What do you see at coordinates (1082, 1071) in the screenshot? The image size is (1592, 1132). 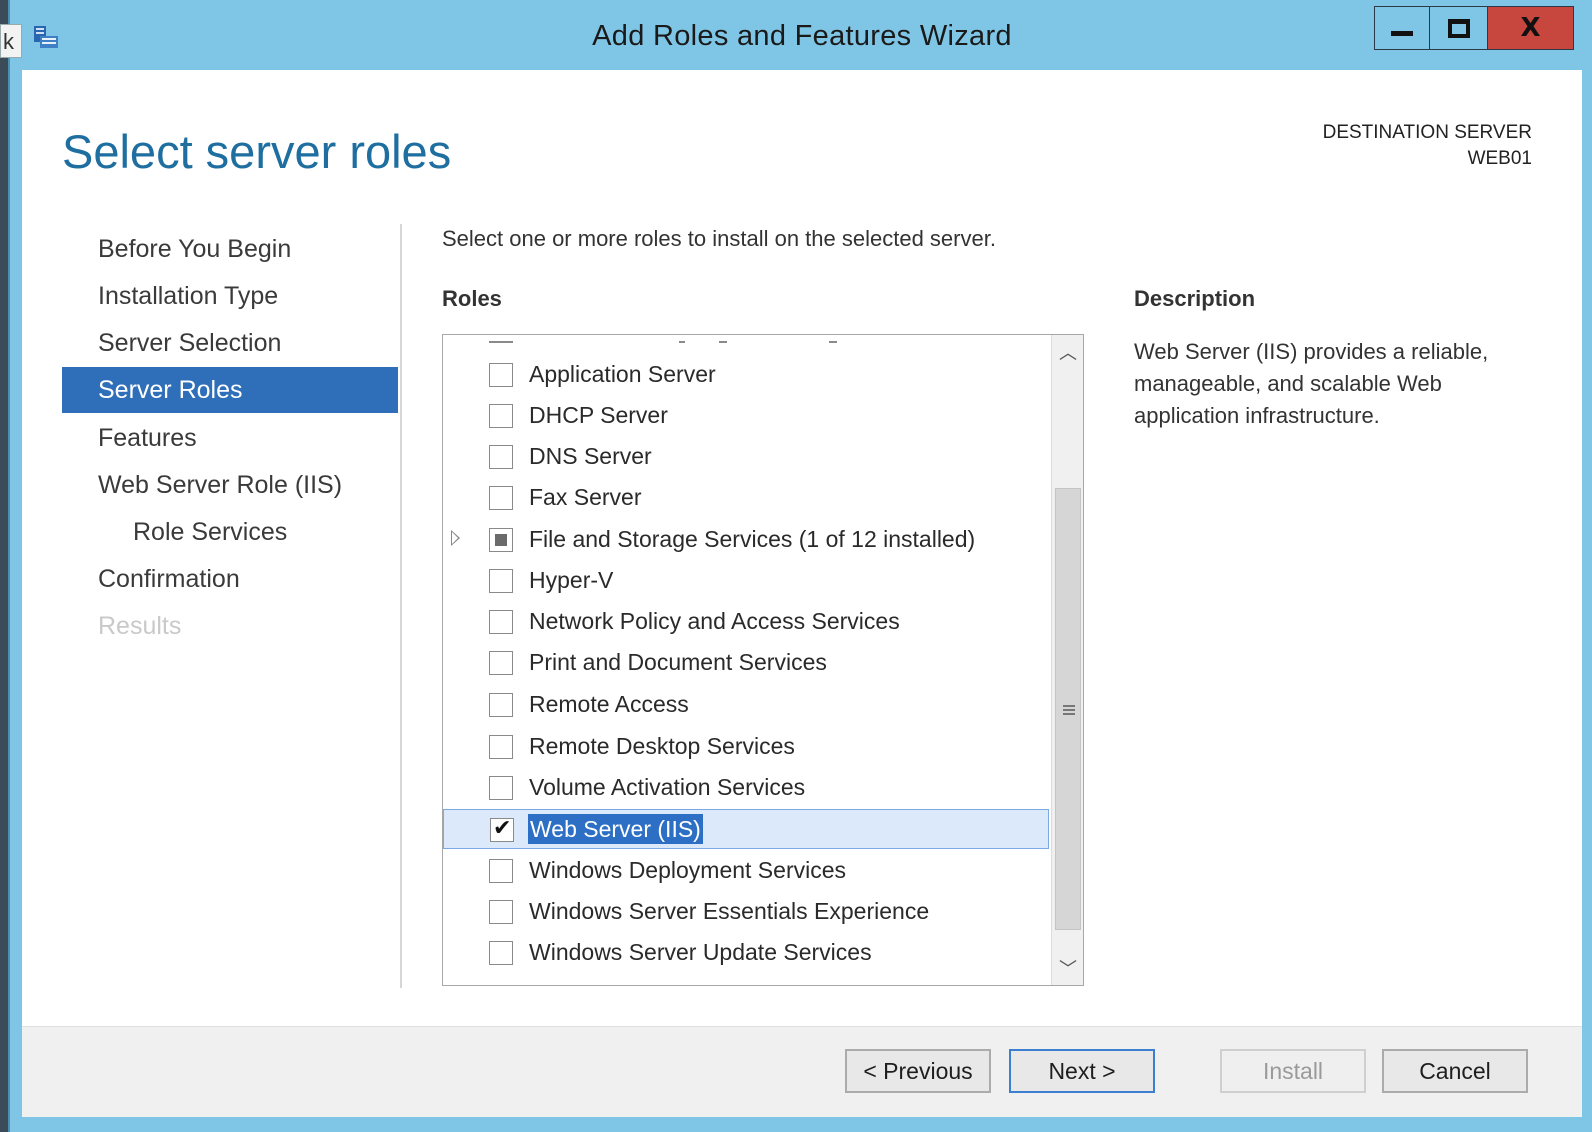 I see `next-button: Next >` at bounding box center [1082, 1071].